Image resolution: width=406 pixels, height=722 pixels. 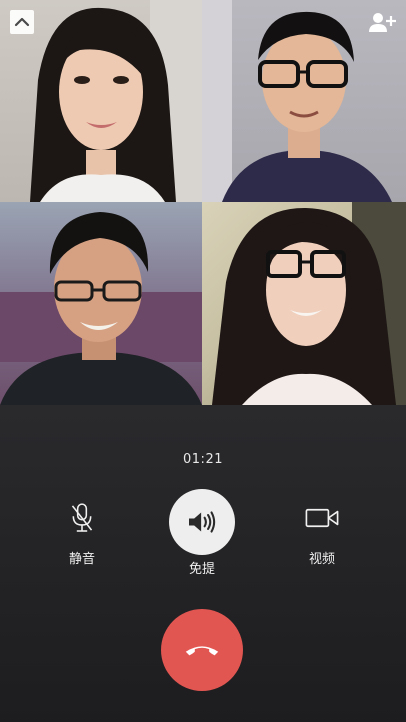 I want to click on speaker-label: 免提, so click(x=201, y=569).